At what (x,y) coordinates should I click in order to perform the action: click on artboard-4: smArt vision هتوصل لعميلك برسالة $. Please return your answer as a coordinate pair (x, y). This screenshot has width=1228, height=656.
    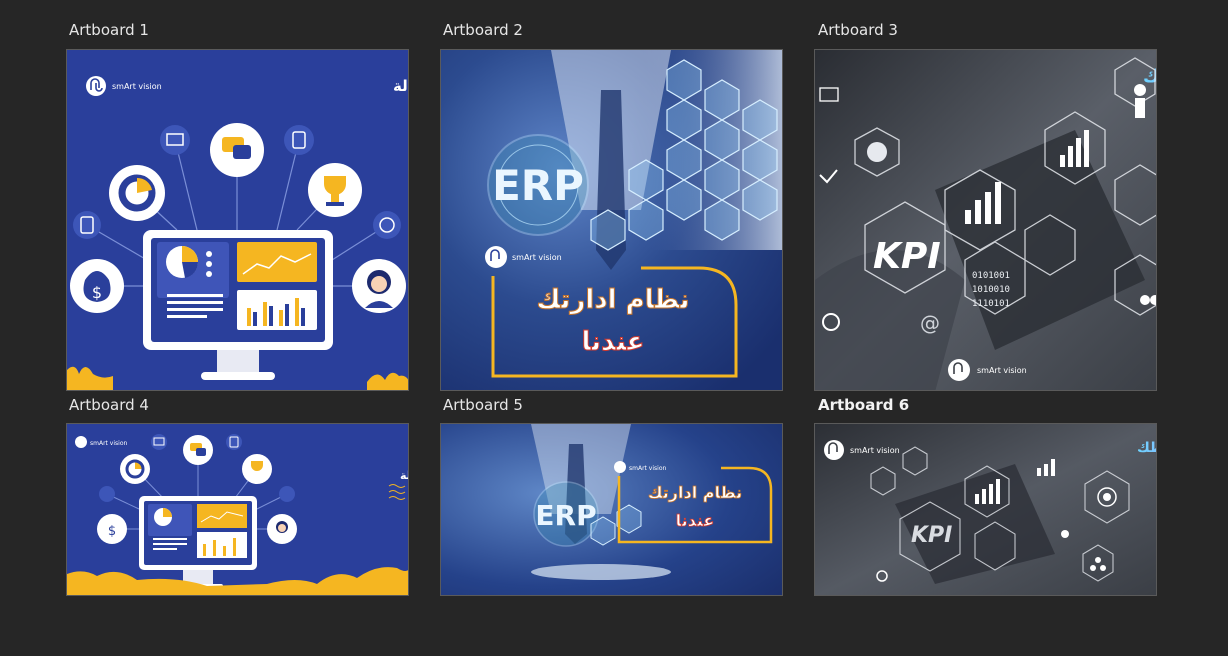
    Looking at the image, I should click on (237, 509).